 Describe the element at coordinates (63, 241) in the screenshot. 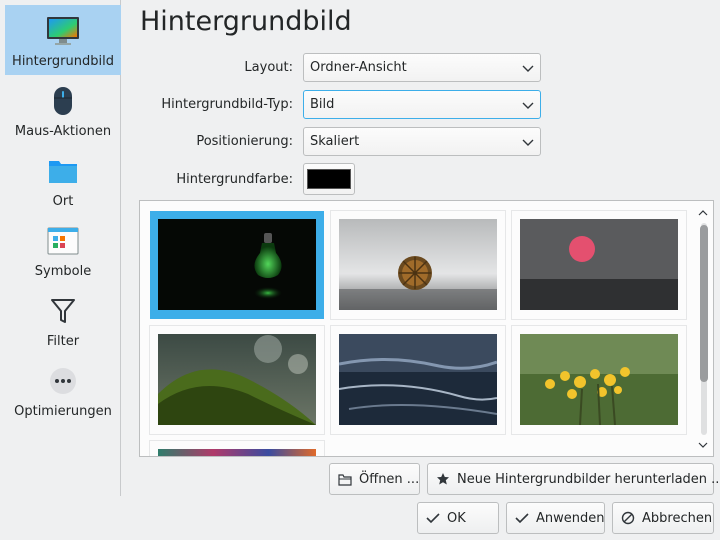

I see `icons-grid-icon` at that location.